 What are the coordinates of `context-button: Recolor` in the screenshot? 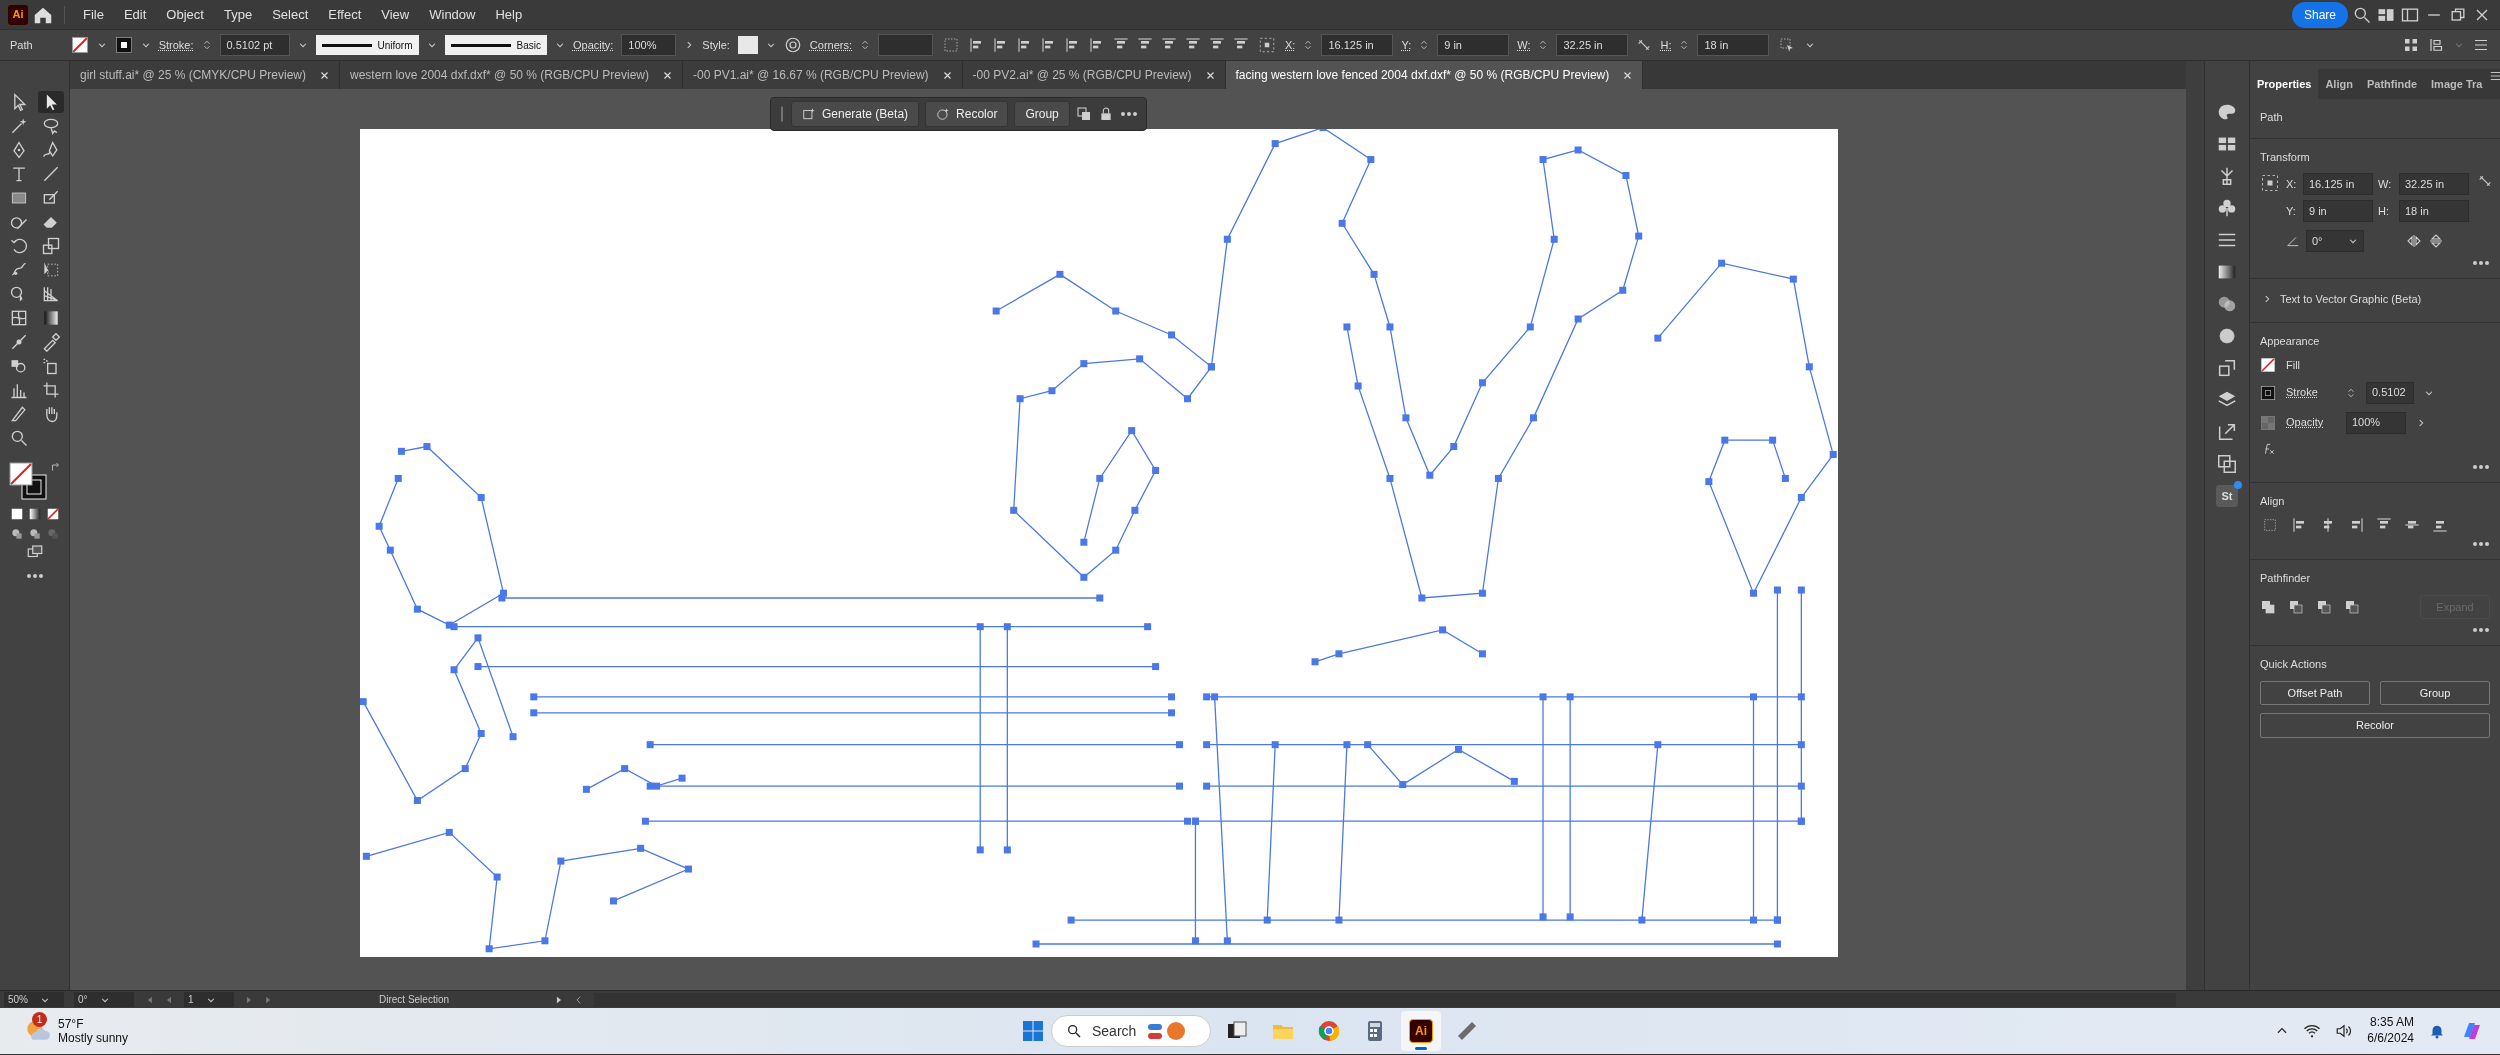 It's located at (967, 114).